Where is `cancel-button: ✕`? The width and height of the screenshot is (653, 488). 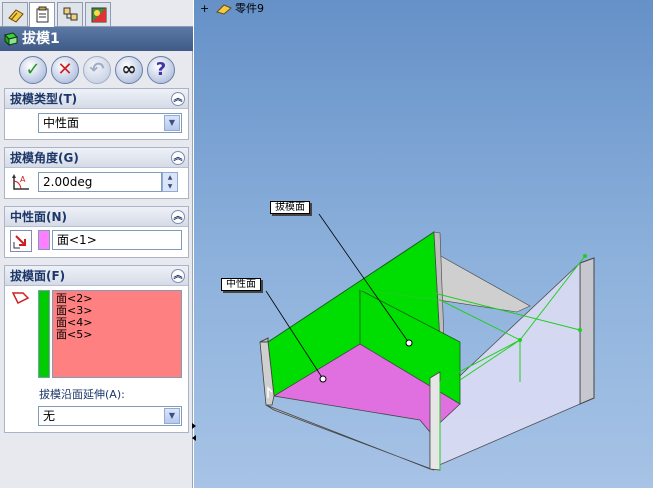
cancel-button: ✕ is located at coordinates (65, 70).